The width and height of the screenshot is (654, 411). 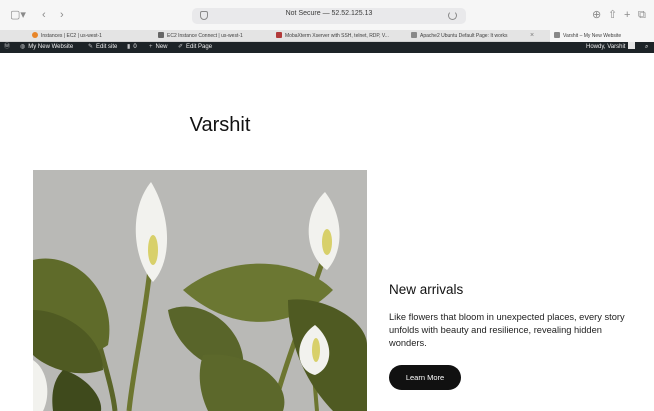 What do you see at coordinates (151, 47) in the screenshot?
I see `plus-icon: +` at bounding box center [151, 47].